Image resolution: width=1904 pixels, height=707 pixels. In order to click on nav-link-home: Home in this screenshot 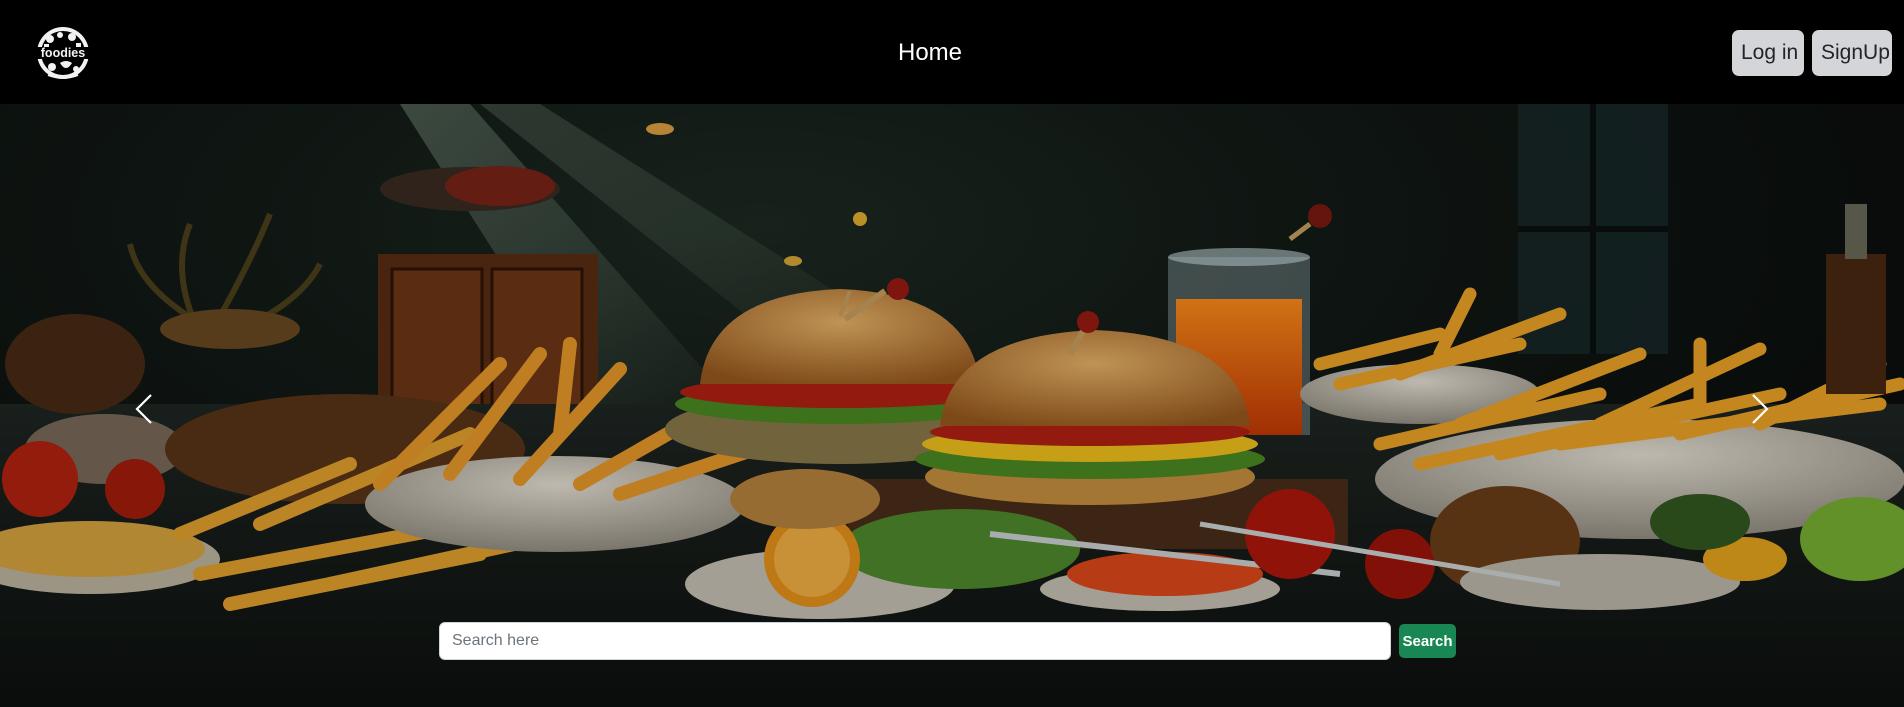, I will do `click(930, 53)`.